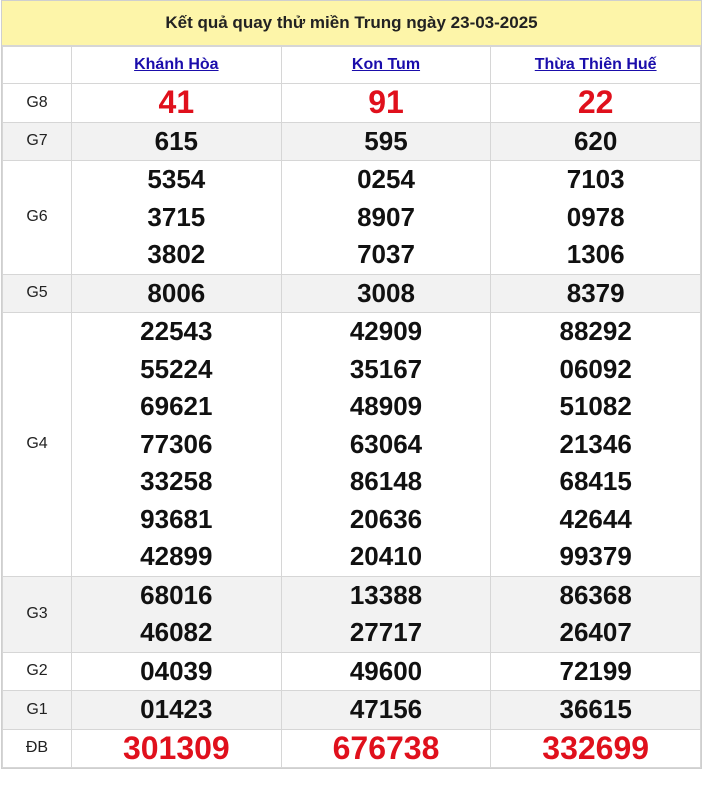 Image resolution: width=703 pixels, height=792 pixels. I want to click on prize-number: 8907, so click(386, 216).